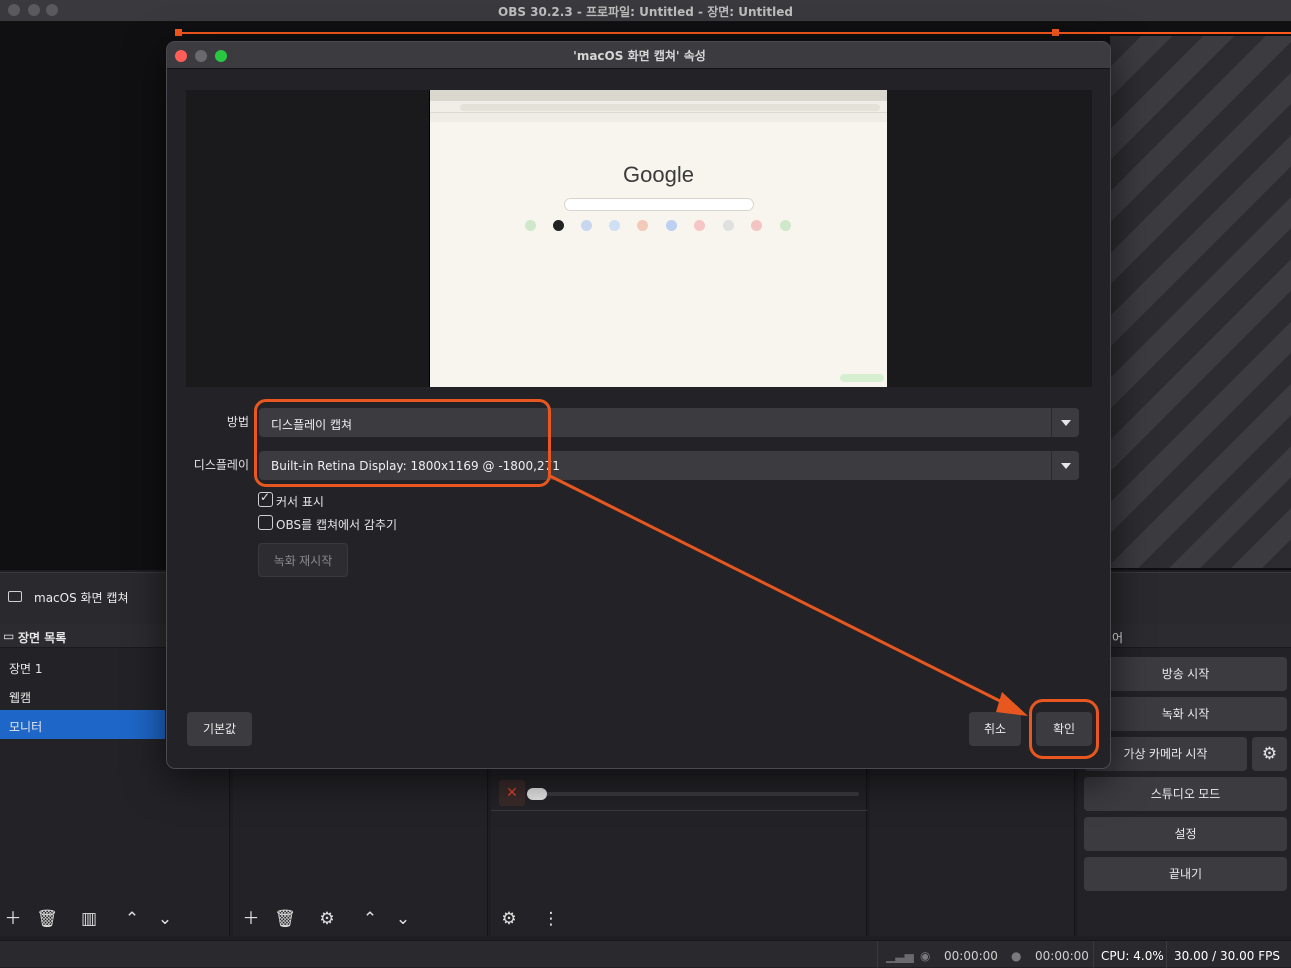 The height and width of the screenshot is (968, 1291). Describe the element at coordinates (285, 920) in the screenshot. I see `remove-source-icon: 🗑` at that location.